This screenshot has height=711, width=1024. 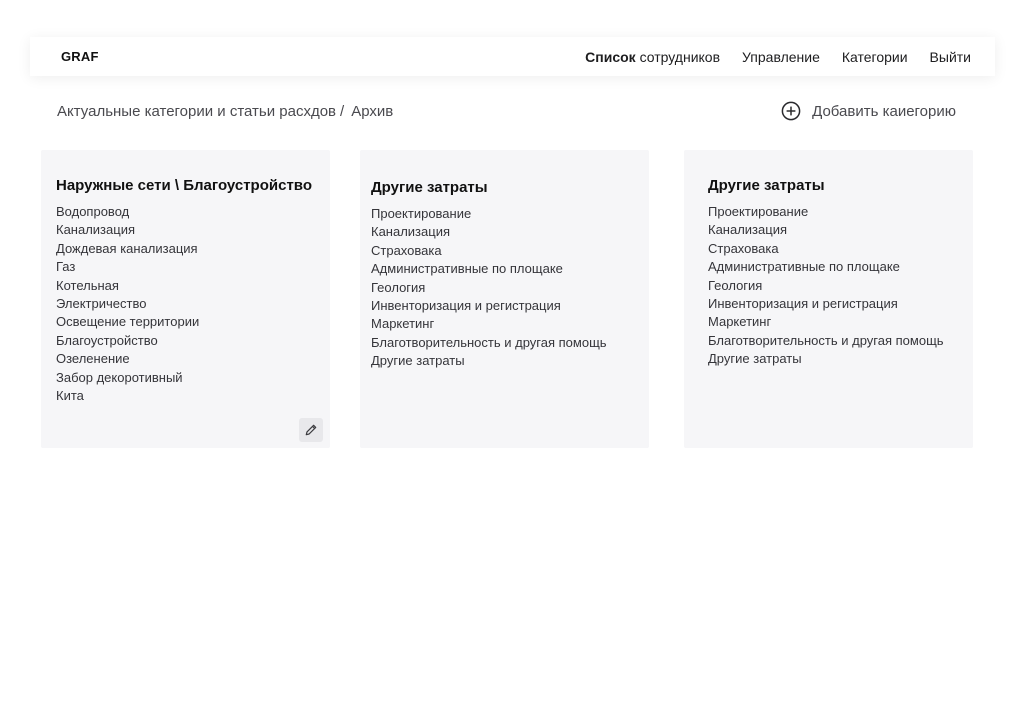 What do you see at coordinates (950, 57) in the screenshot?
I see `nav-logout: Выйти` at bounding box center [950, 57].